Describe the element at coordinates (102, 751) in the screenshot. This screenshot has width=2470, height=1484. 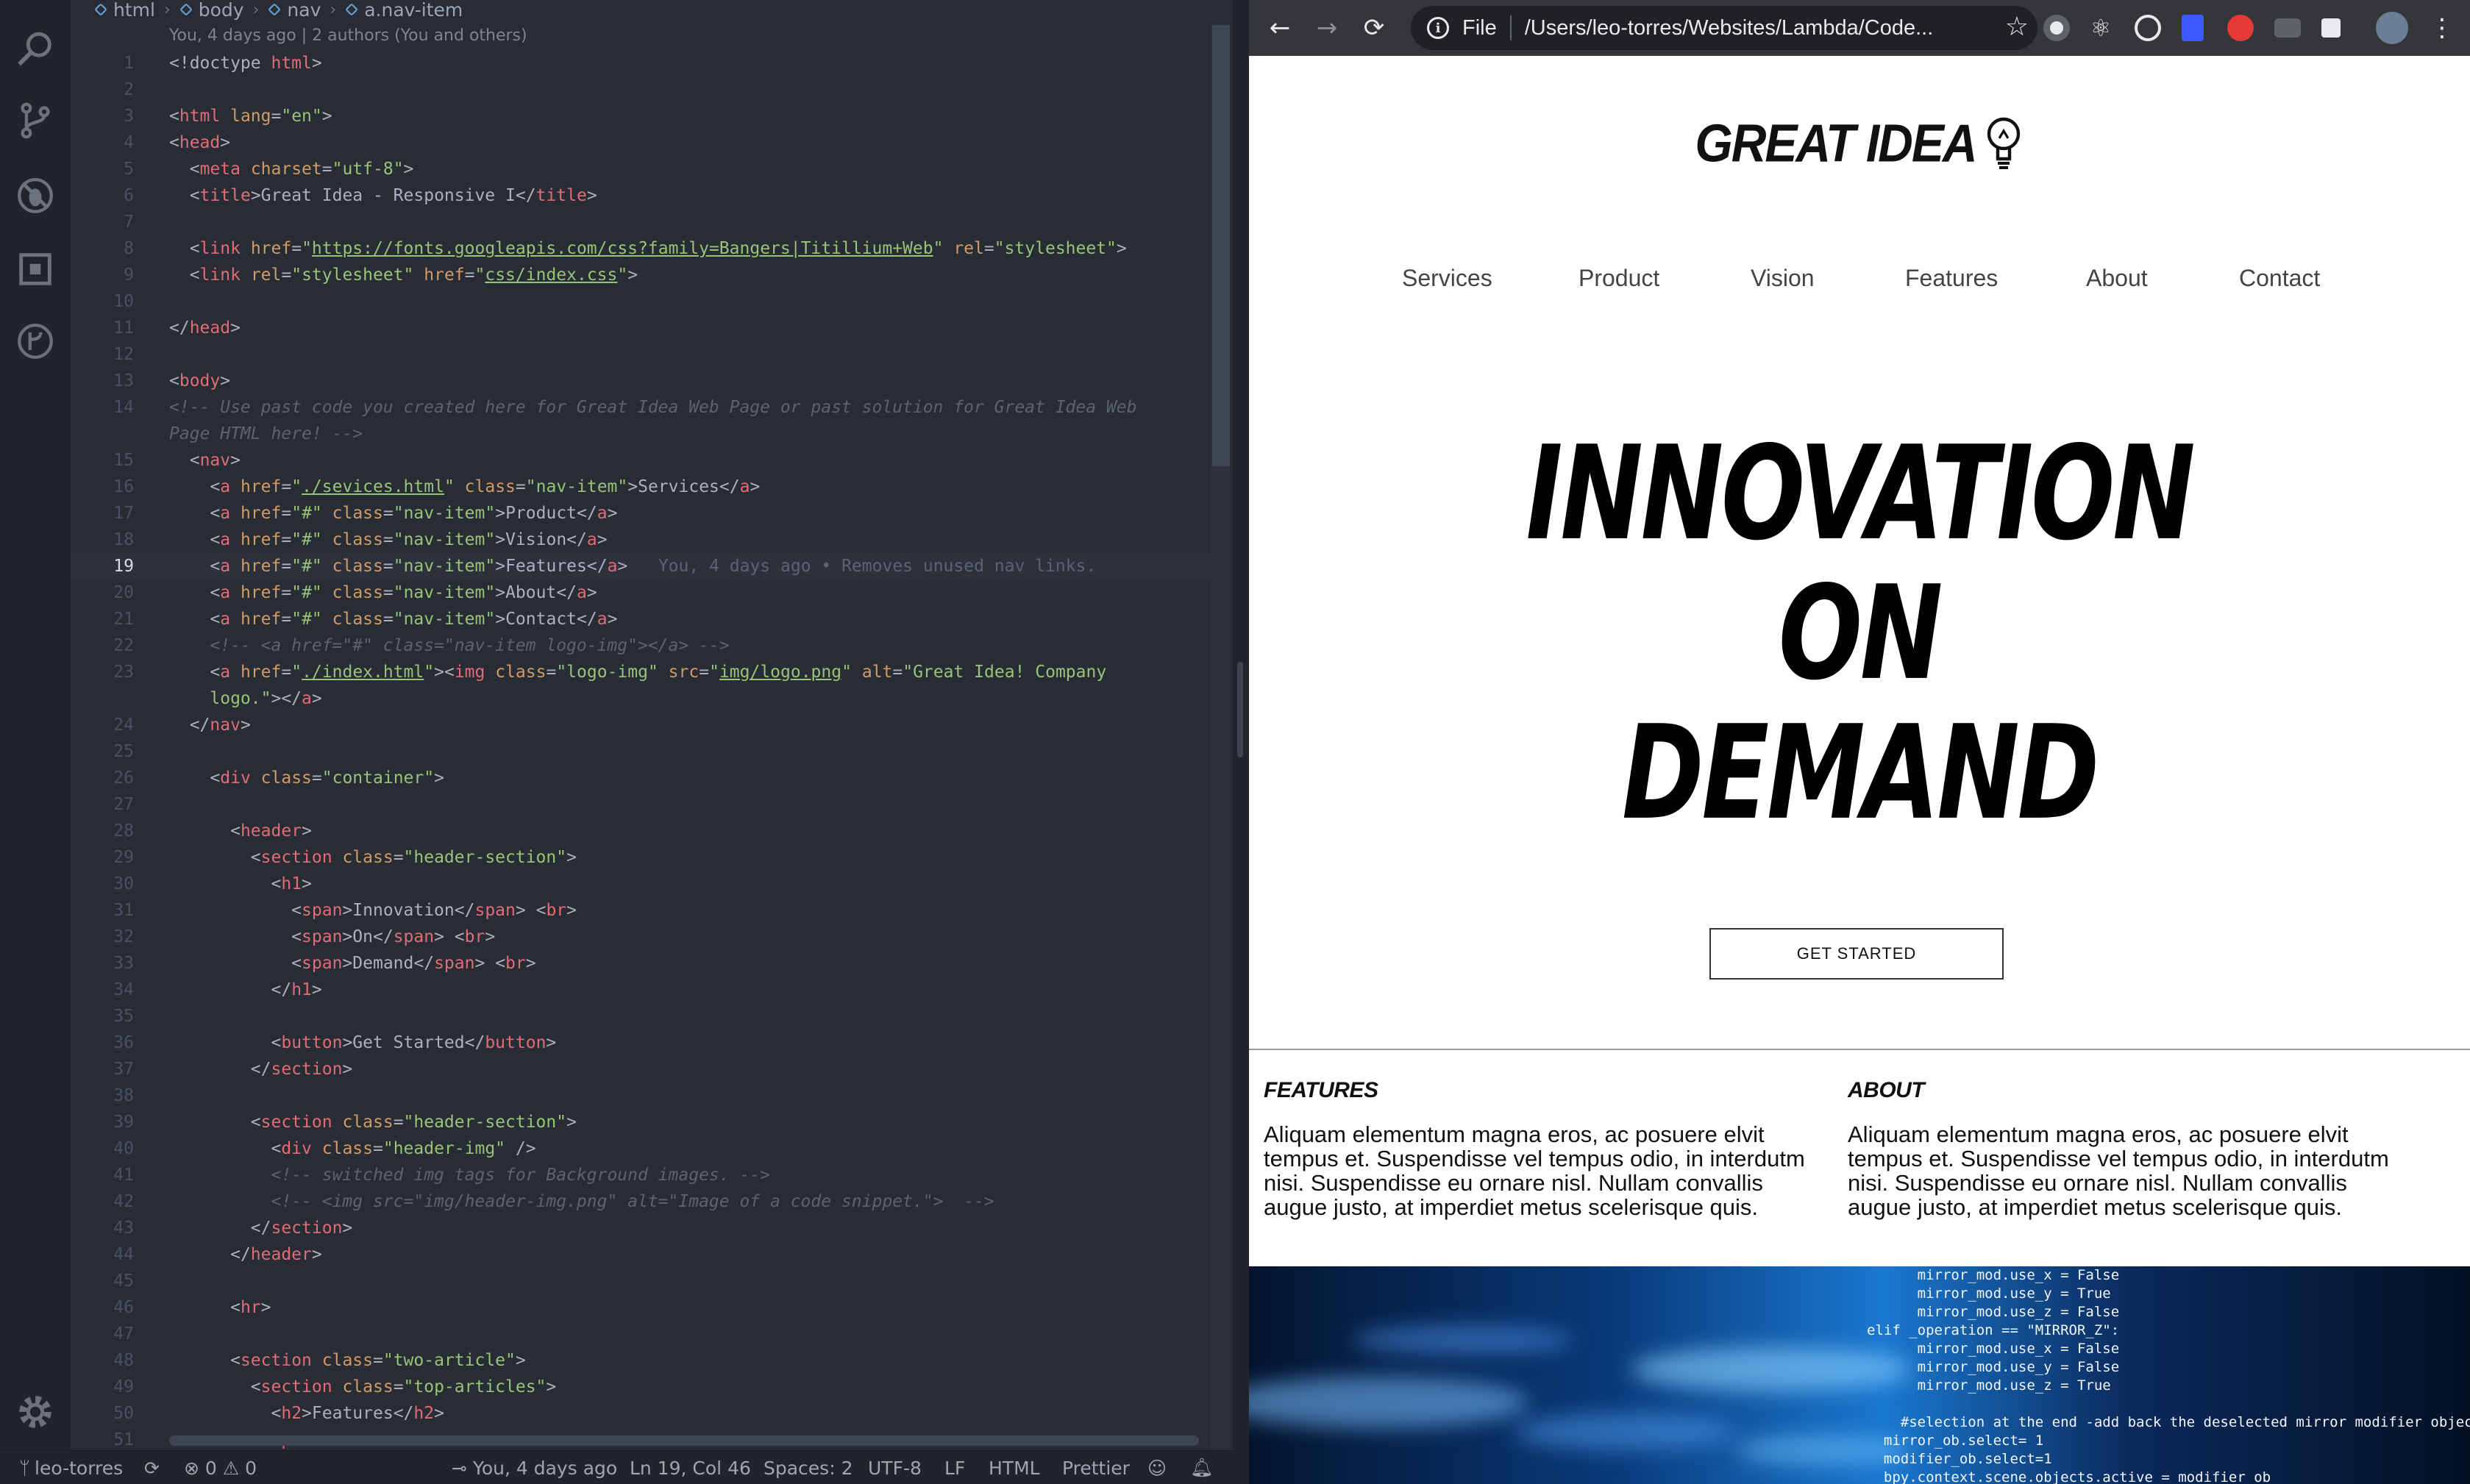
I see `line-number: 25` at that location.